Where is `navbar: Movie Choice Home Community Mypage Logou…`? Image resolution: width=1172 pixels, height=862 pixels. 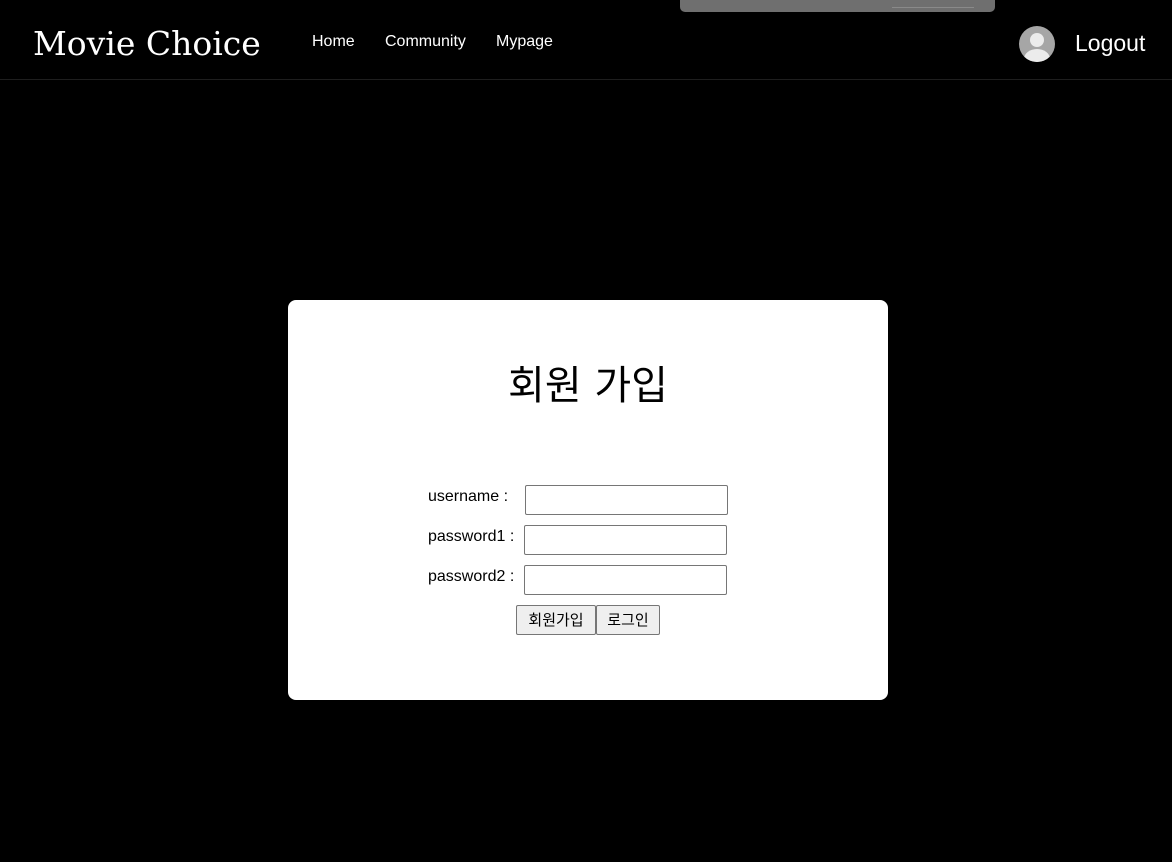
navbar: Movie Choice Home Community Mypage Logou… is located at coordinates (586, 40).